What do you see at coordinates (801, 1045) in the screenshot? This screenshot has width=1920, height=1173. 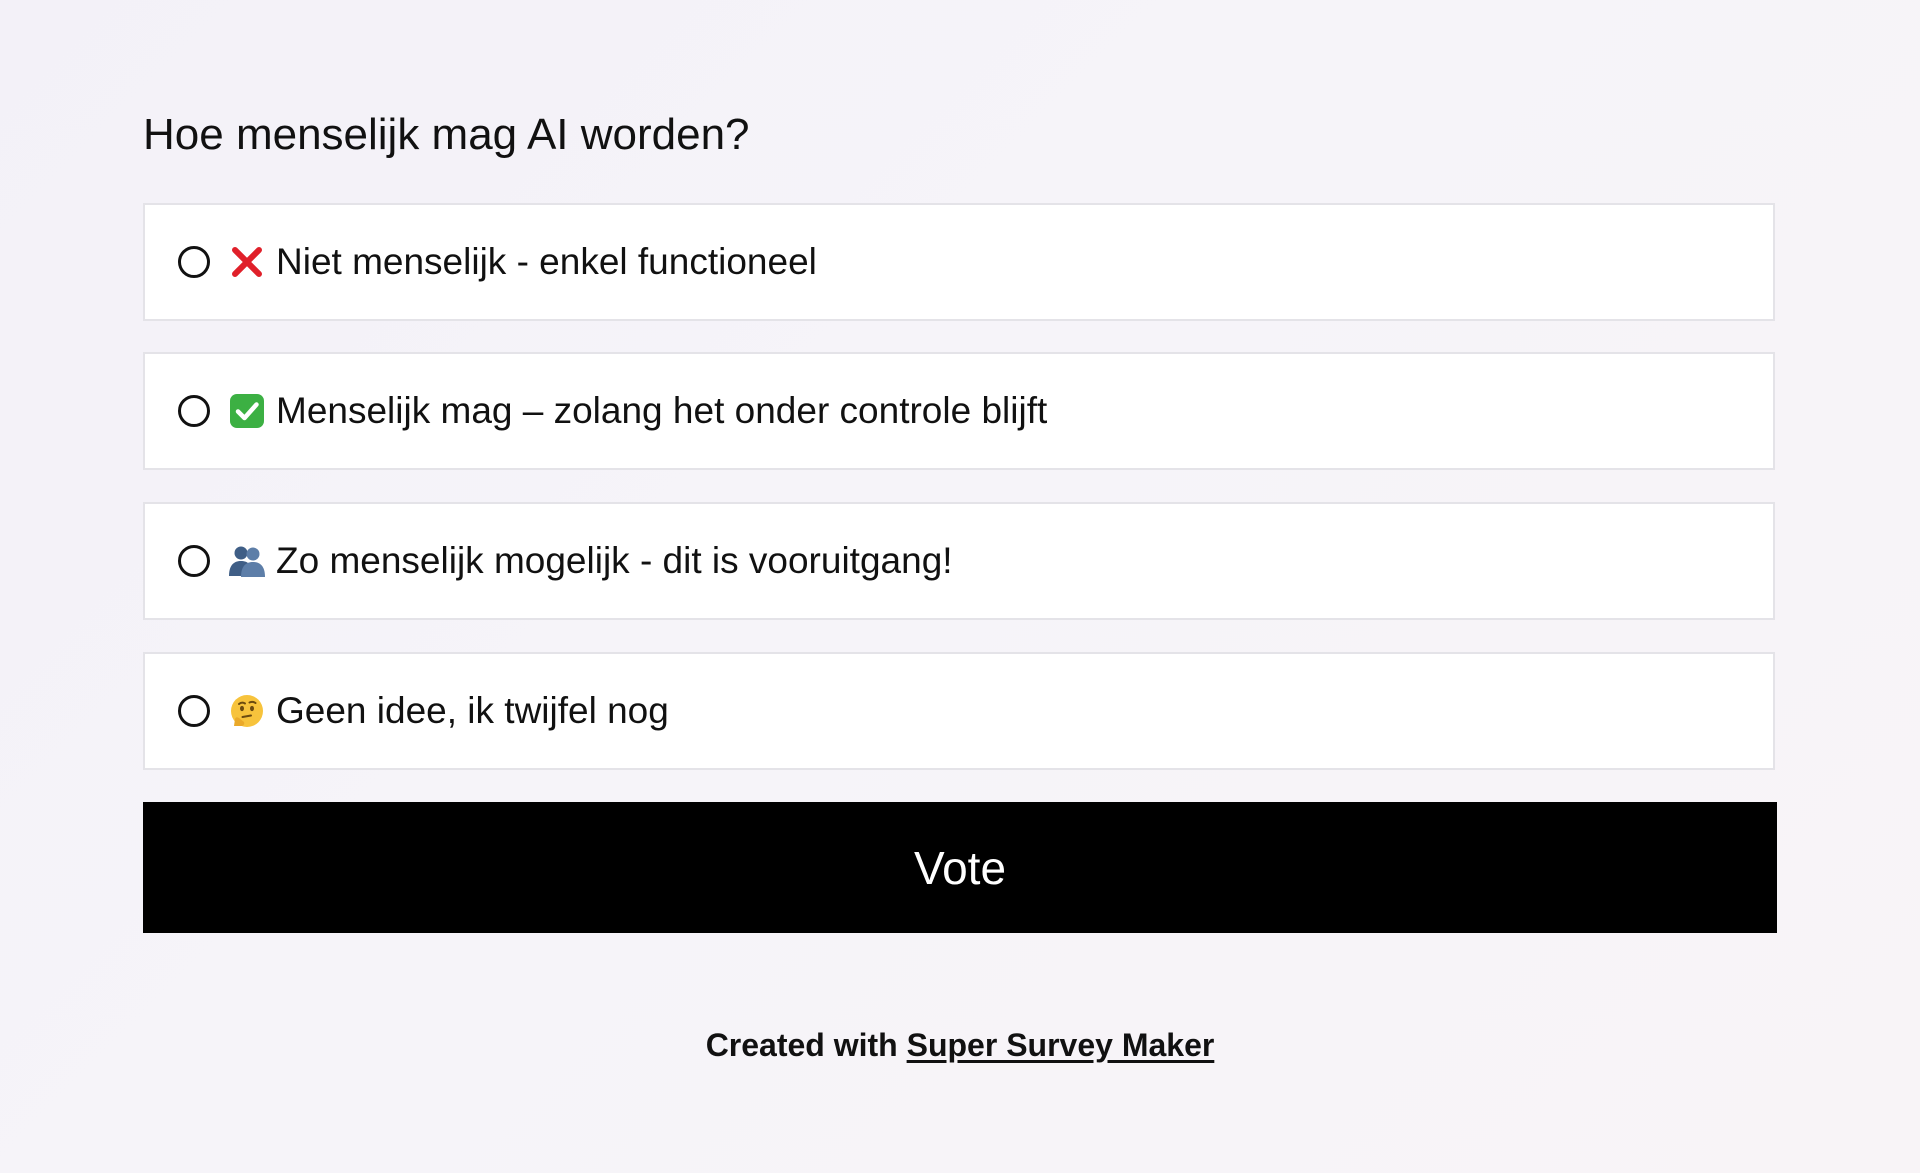 I see `footer-prefix: Created with` at bounding box center [801, 1045].